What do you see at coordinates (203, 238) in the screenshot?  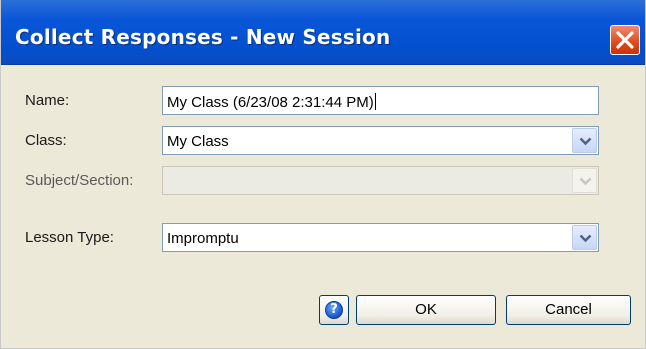 I see `lesson-type-value: Impromptu` at bounding box center [203, 238].